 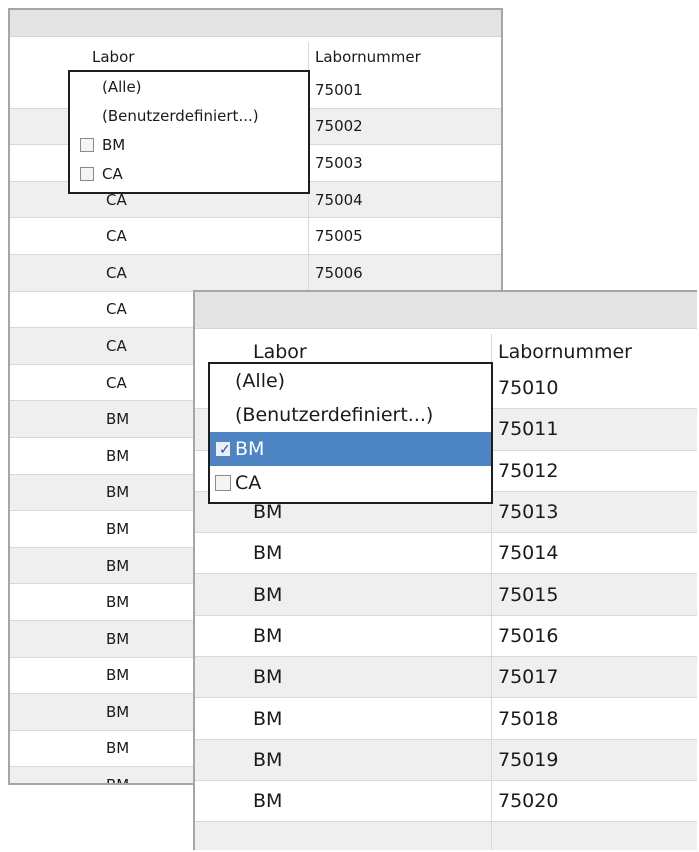 What do you see at coordinates (594, 801) in the screenshot?
I see `cell-labornummer: 75020` at bounding box center [594, 801].